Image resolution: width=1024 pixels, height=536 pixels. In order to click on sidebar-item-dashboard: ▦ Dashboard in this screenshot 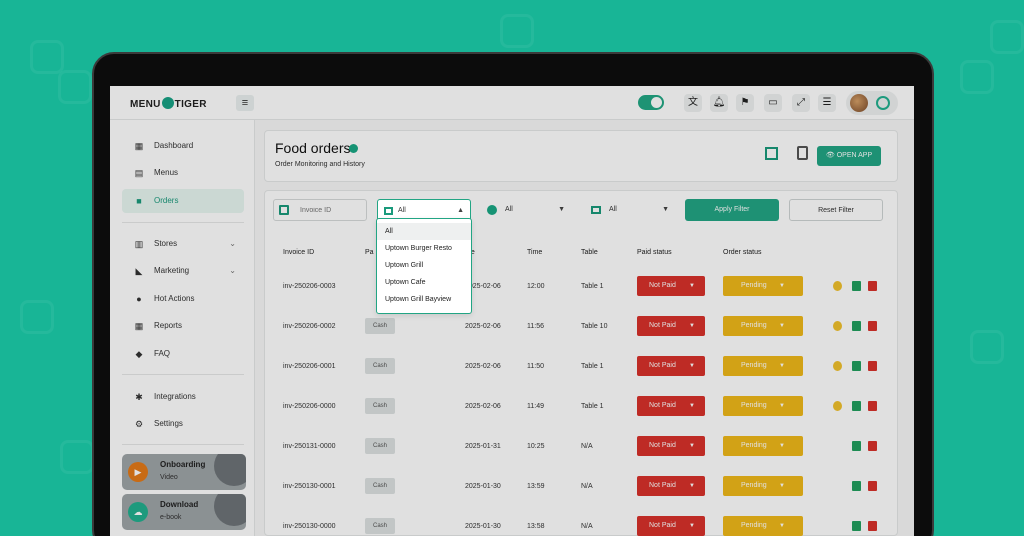, I will do `click(183, 146)`.